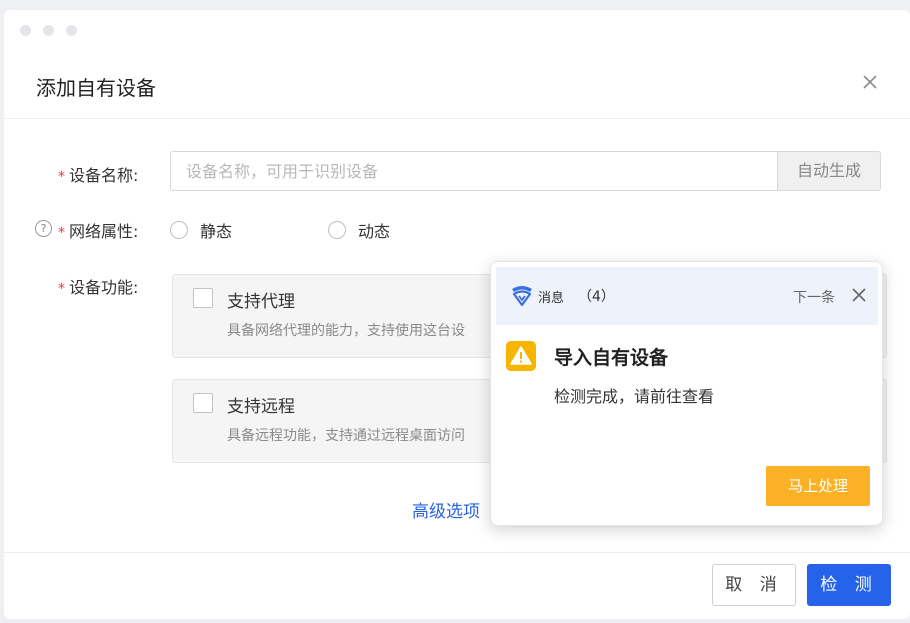 The height and width of the screenshot is (623, 910). What do you see at coordinates (203, 298) in the screenshot?
I see `proxy-checkbox` at bounding box center [203, 298].